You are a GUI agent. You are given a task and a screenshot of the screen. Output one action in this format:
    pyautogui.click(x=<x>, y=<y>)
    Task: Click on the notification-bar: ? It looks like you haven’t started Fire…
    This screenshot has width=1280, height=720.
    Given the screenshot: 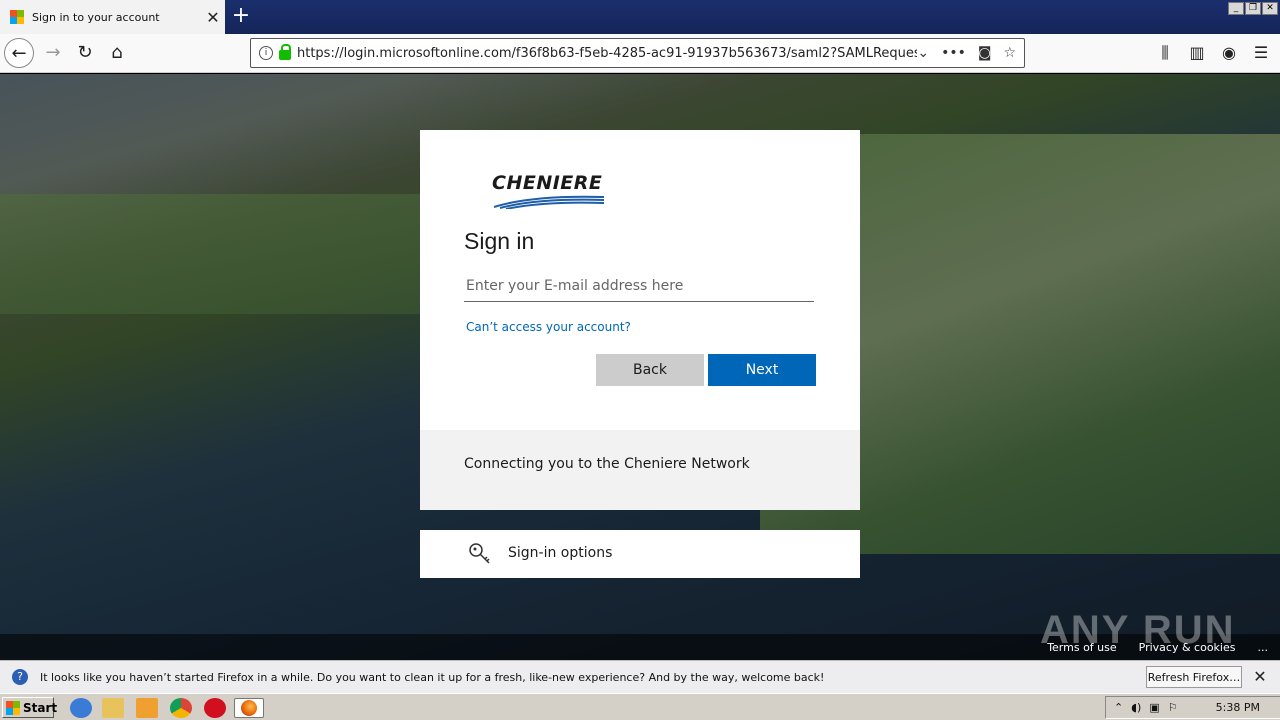 What is the action you would take?
    pyautogui.click(x=640, y=676)
    